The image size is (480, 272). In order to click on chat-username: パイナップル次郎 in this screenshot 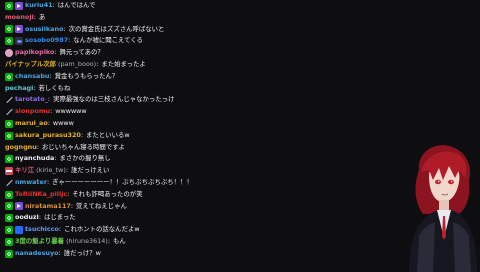, I will do `click(30, 65)`.